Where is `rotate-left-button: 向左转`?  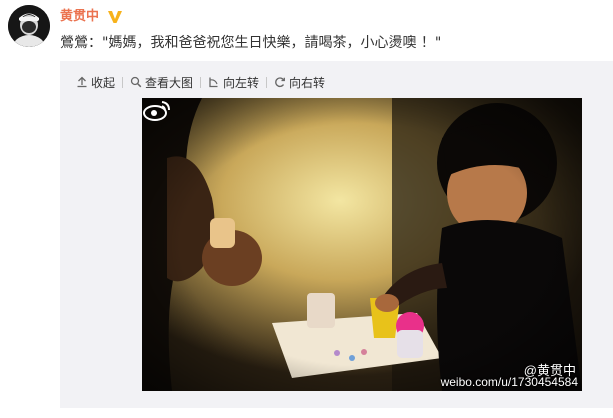 rotate-left-button: 向左转 is located at coordinates (233, 82).